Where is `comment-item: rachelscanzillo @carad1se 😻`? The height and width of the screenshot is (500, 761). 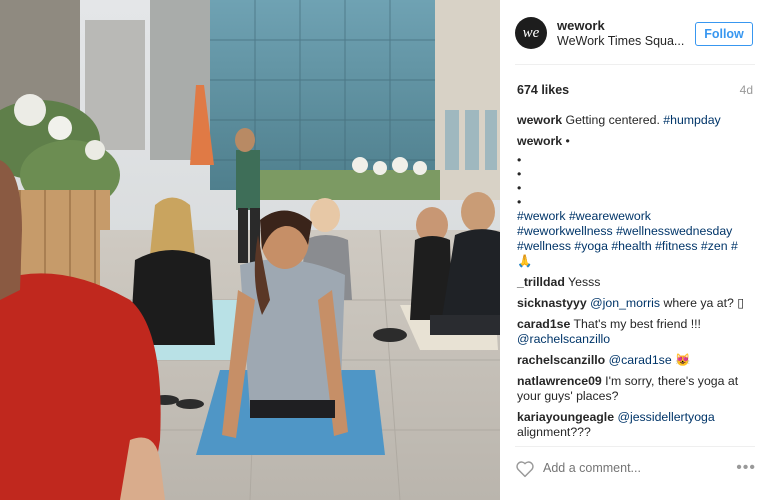
comment-item: rachelscanzillo @carad1se 😻 is located at coordinates (632, 360).